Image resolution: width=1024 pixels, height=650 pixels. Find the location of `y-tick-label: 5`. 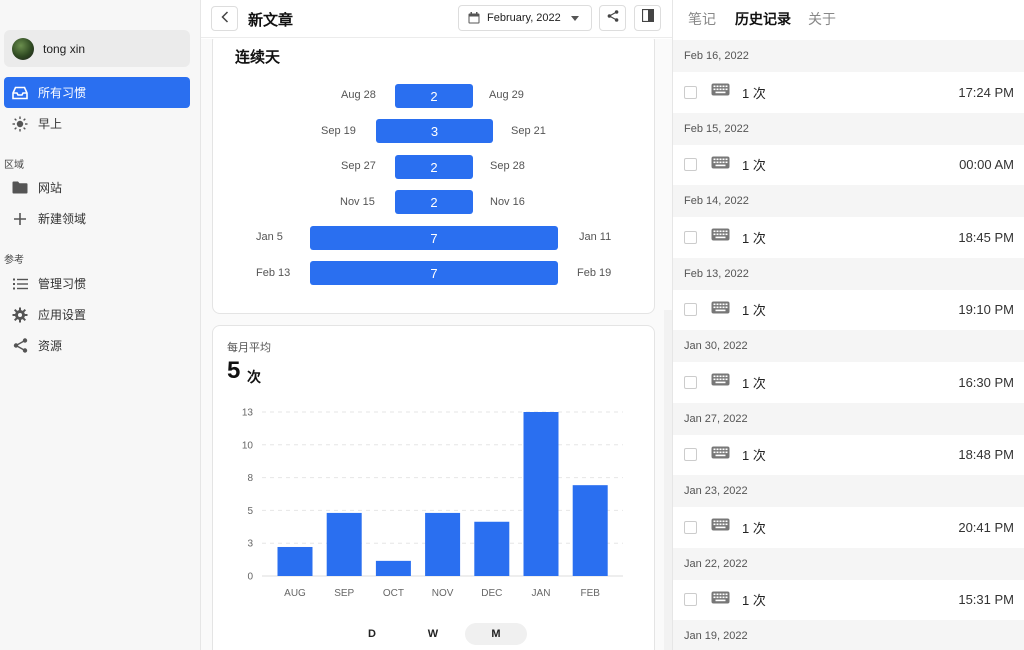

y-tick-label: 5 is located at coordinates (250, 511).